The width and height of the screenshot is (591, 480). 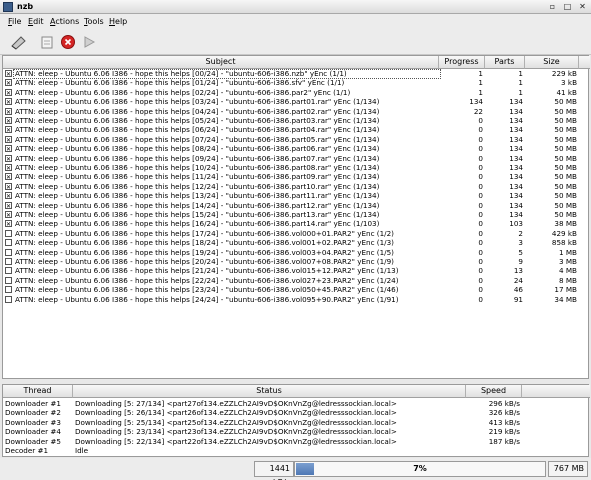 What do you see at coordinates (520, 233) in the screenshot?
I see `row-parts: 2` at bounding box center [520, 233].